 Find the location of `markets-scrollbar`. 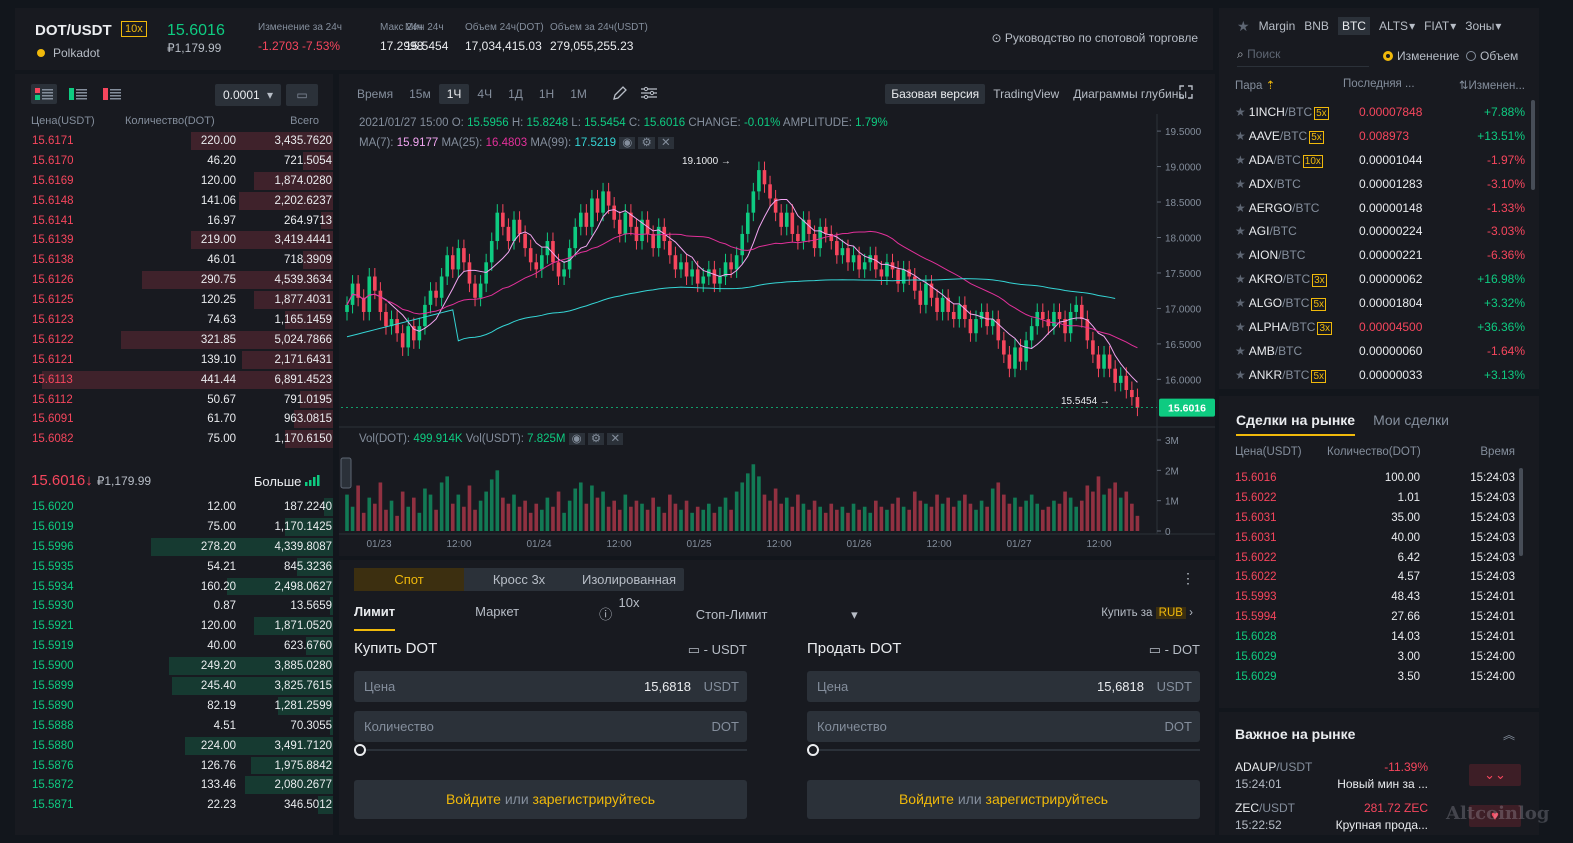

markets-scrollbar is located at coordinates (1533, 145).